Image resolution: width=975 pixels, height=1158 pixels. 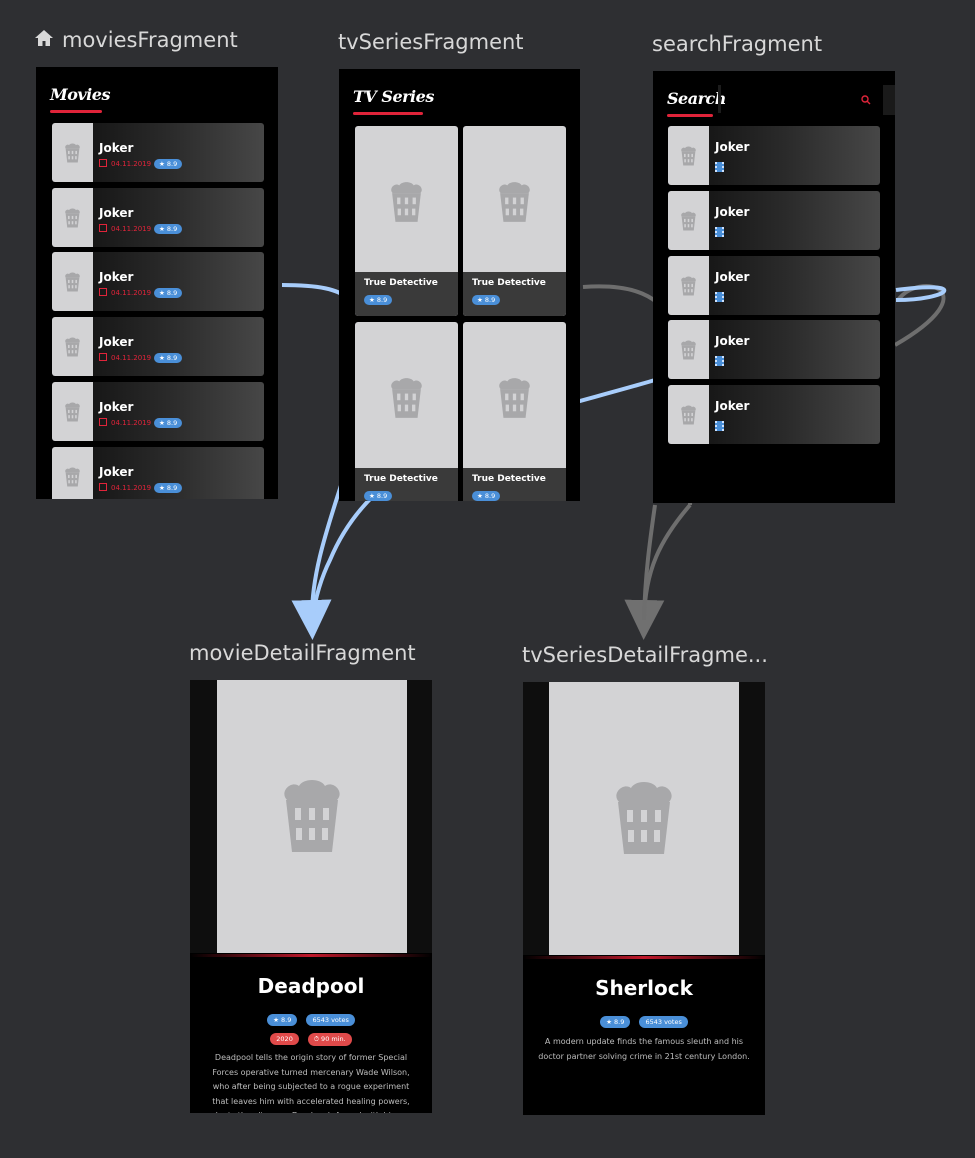 What do you see at coordinates (658, 571) in the screenshot?
I see `action-tvdetail-arrow` at bounding box center [658, 571].